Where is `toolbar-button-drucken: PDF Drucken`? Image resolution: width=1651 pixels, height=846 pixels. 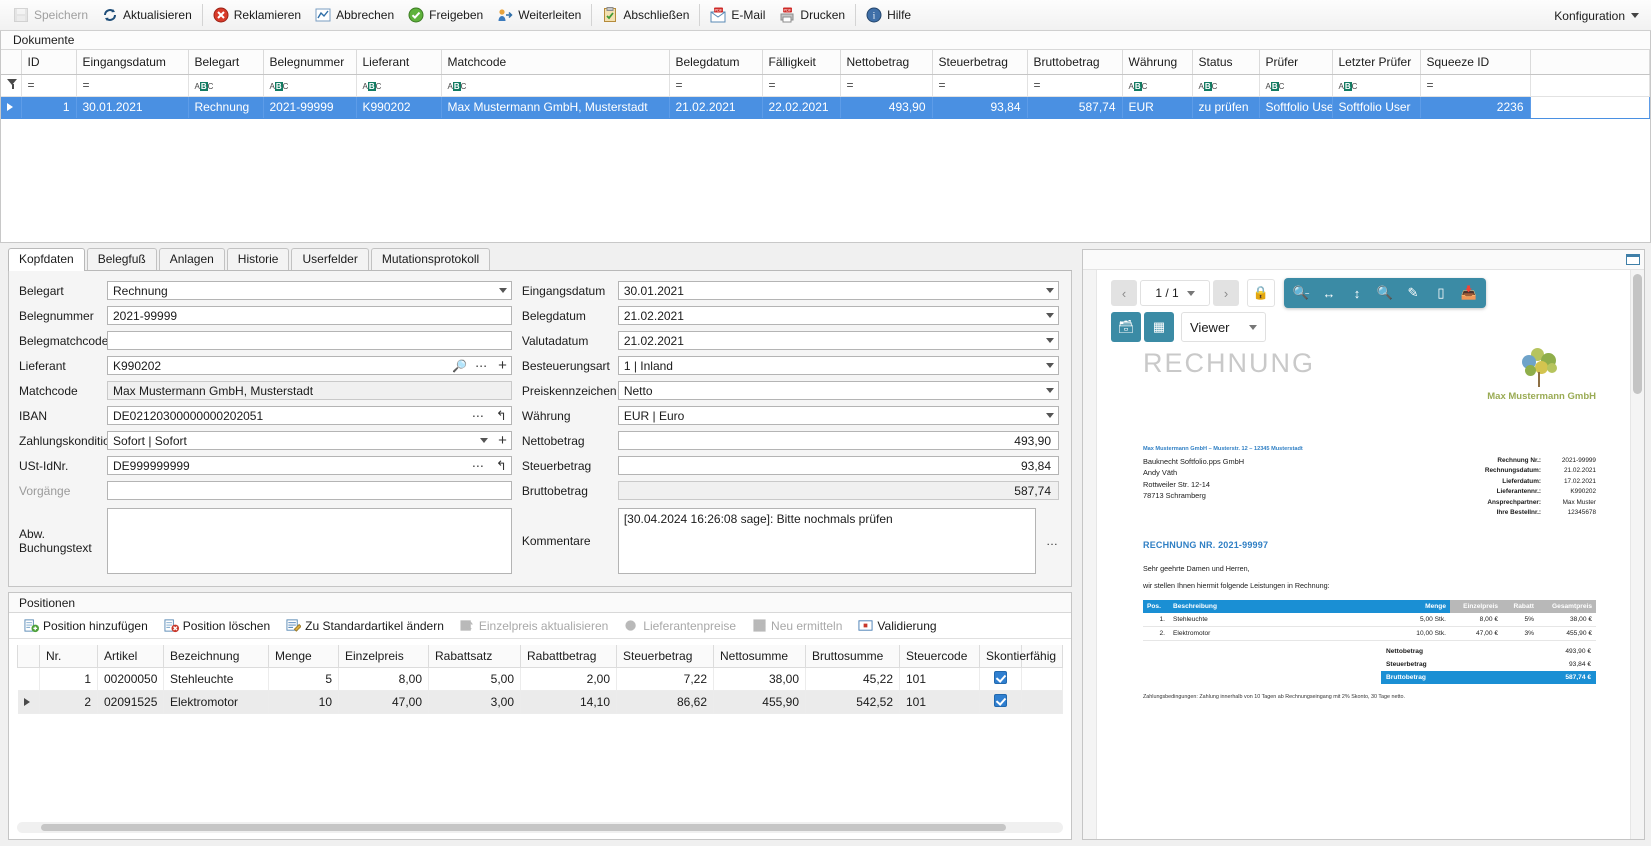
toolbar-button-drucken: PDF Drucken is located at coordinates (812, 15).